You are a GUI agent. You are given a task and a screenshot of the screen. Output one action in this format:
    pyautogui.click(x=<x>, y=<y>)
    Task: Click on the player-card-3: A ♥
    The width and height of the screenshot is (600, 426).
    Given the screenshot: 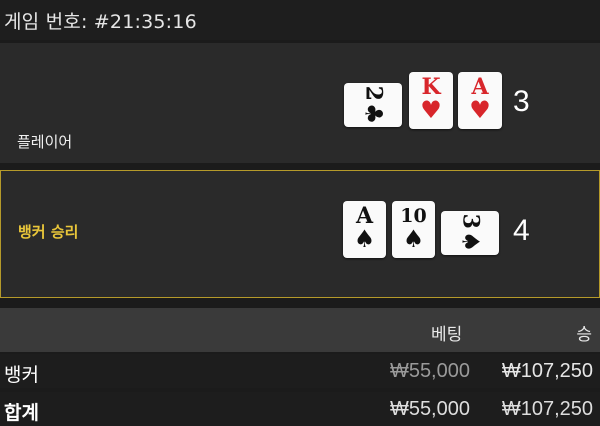 What is the action you would take?
    pyautogui.click(x=480, y=100)
    